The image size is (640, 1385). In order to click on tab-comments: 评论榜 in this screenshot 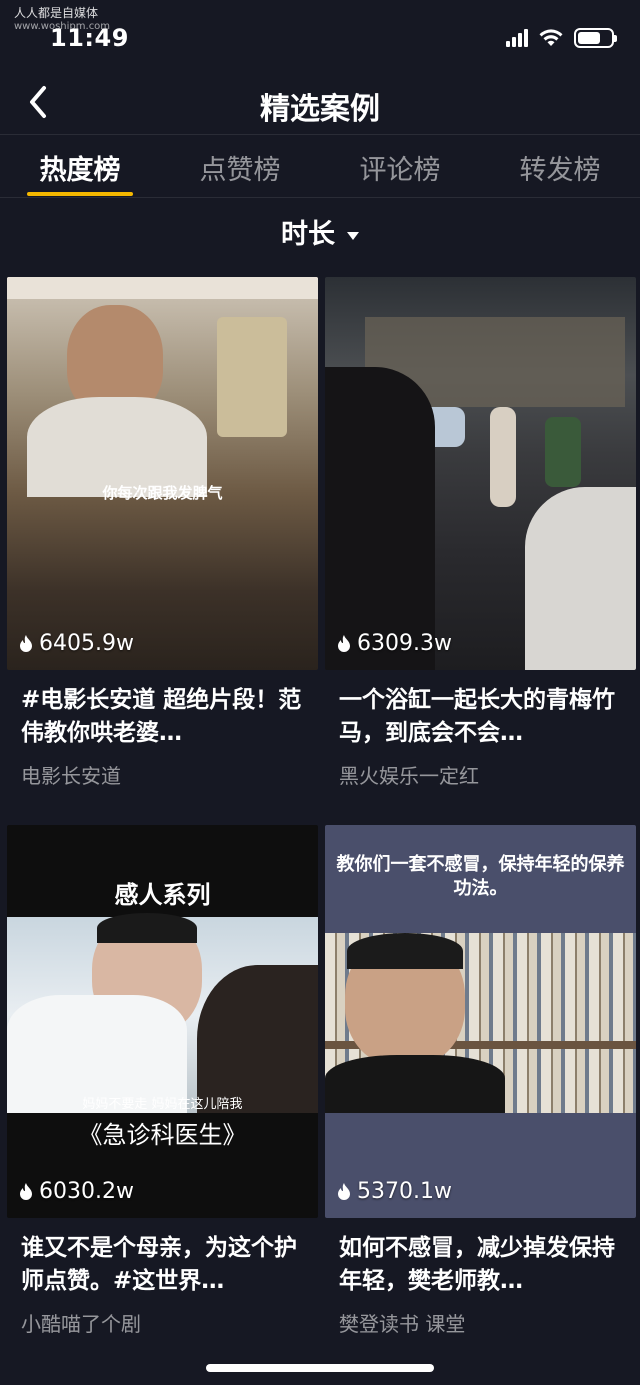, I will do `click(400, 167)`.